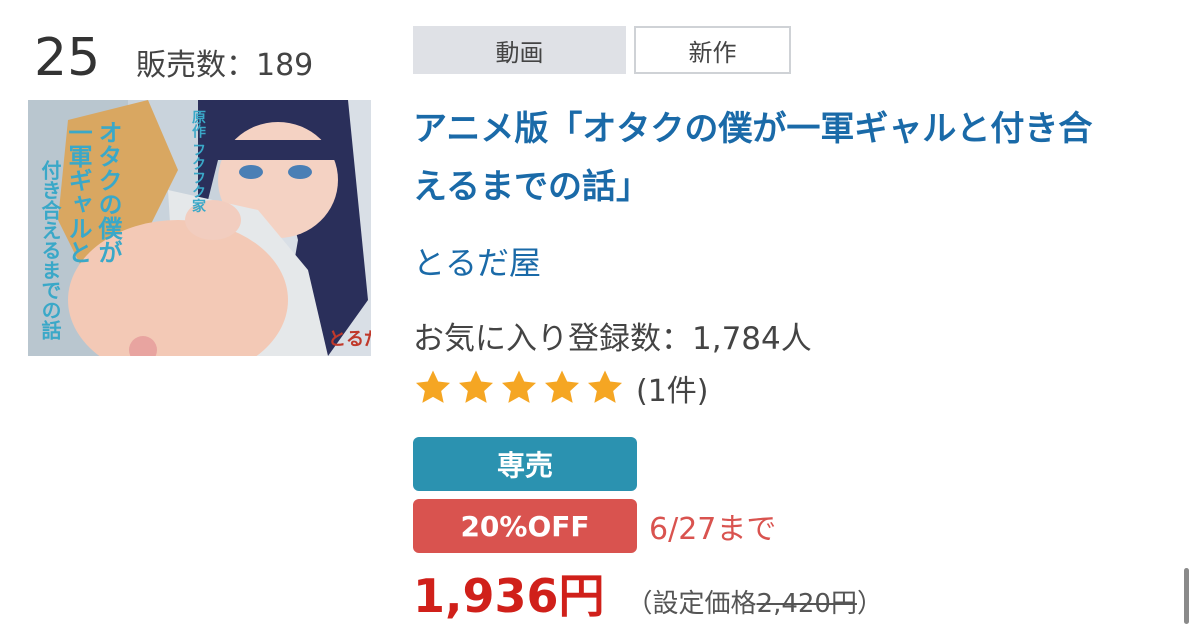 This screenshot has width=1200, height=626. Describe the element at coordinates (78, 192) in the screenshot. I see `thumbnail-text-2: 一軍ギャルと` at that location.